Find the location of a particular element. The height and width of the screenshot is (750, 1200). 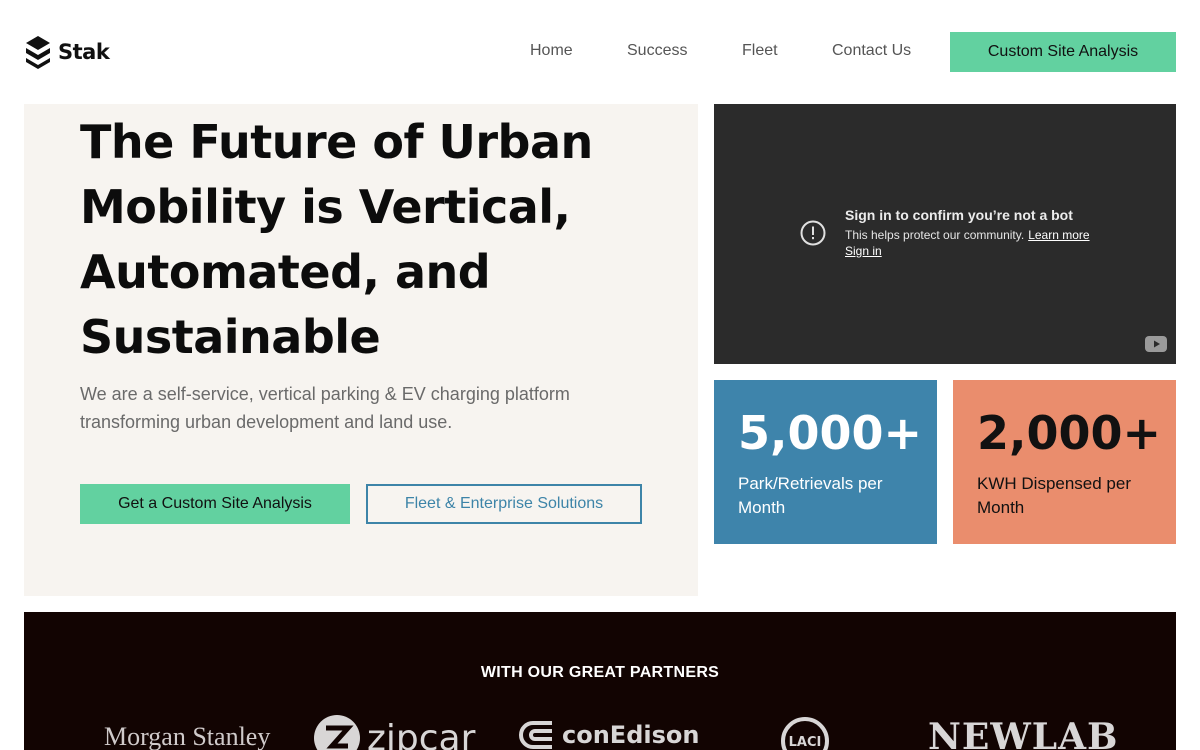

logo-text: Stak is located at coordinates (84, 52).